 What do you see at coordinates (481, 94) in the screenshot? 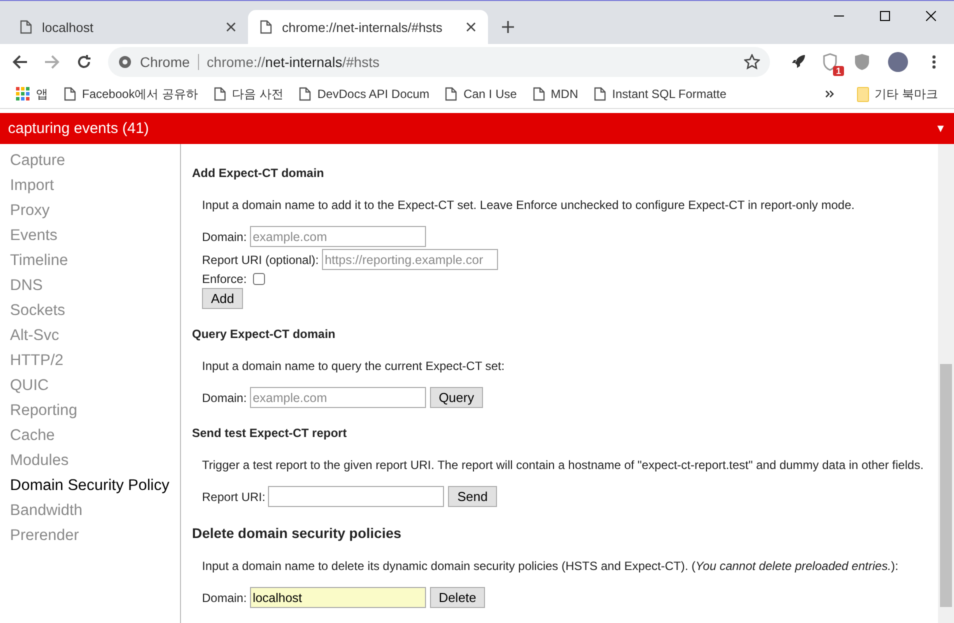
I see `bookmark-link: Can I Use` at bounding box center [481, 94].